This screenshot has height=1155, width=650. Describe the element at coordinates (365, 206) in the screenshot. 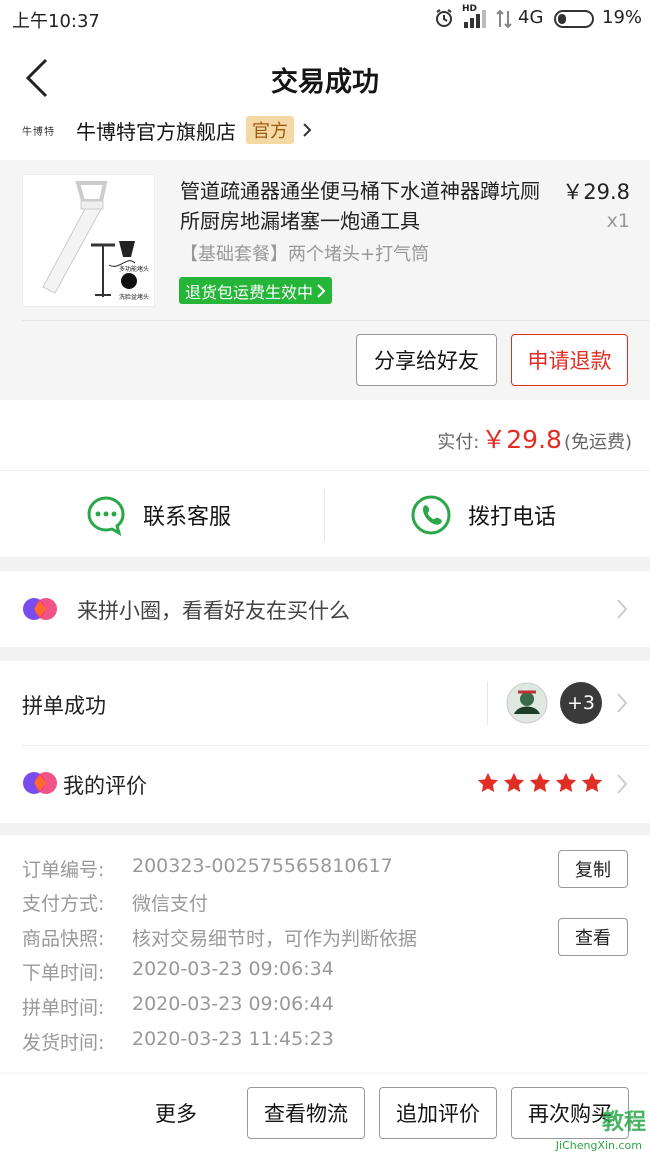

I see `product-name: 管道疏通器通坐便马桶下水道神器蹲坑厕所厨房地漏堵塞一炮通工具` at that location.